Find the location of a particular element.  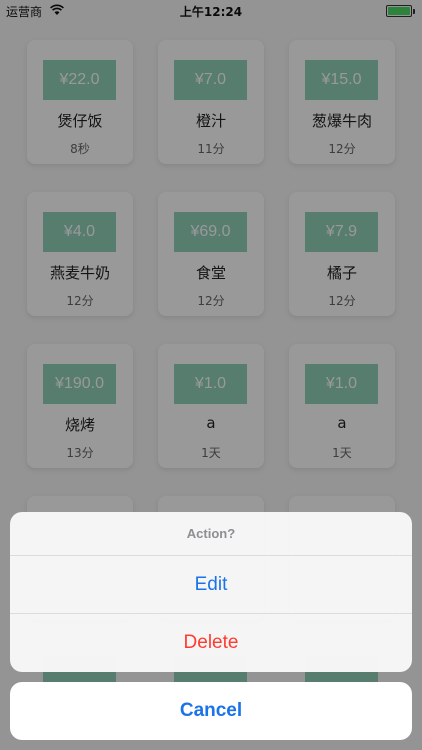

delete-button: Delete is located at coordinates (211, 643).